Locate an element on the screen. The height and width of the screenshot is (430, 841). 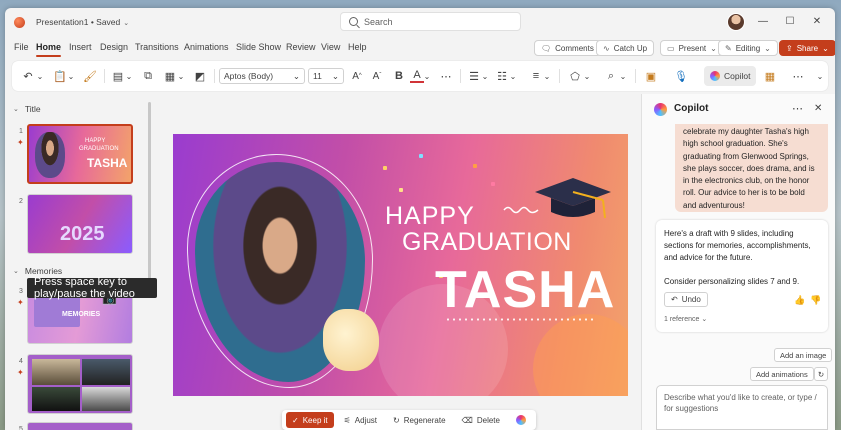
editing-mode-button: ✎ Editing ⌄ is located at coordinates (748, 48).